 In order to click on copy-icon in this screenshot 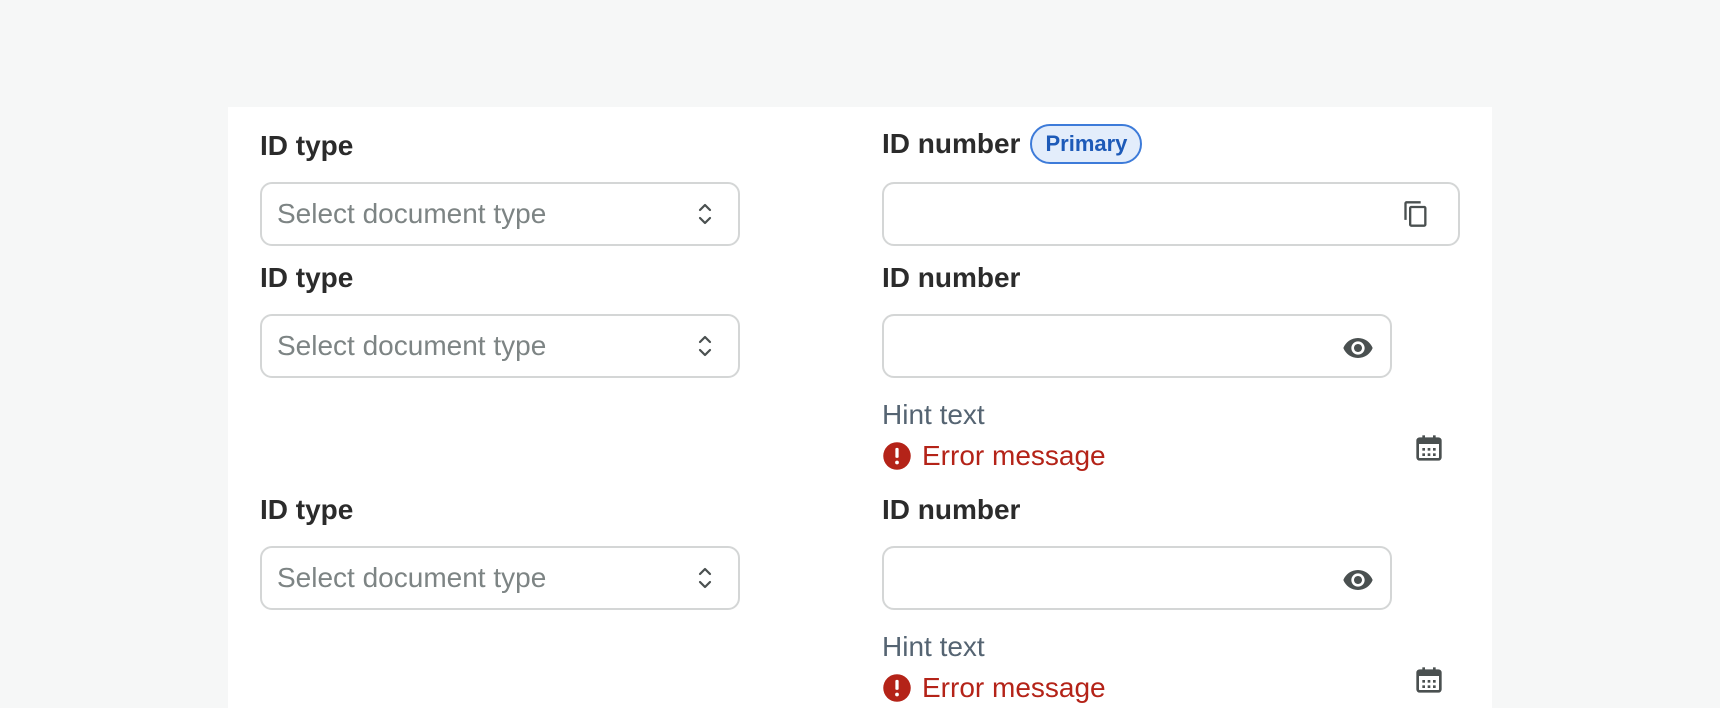, I will do `click(1416, 214)`.